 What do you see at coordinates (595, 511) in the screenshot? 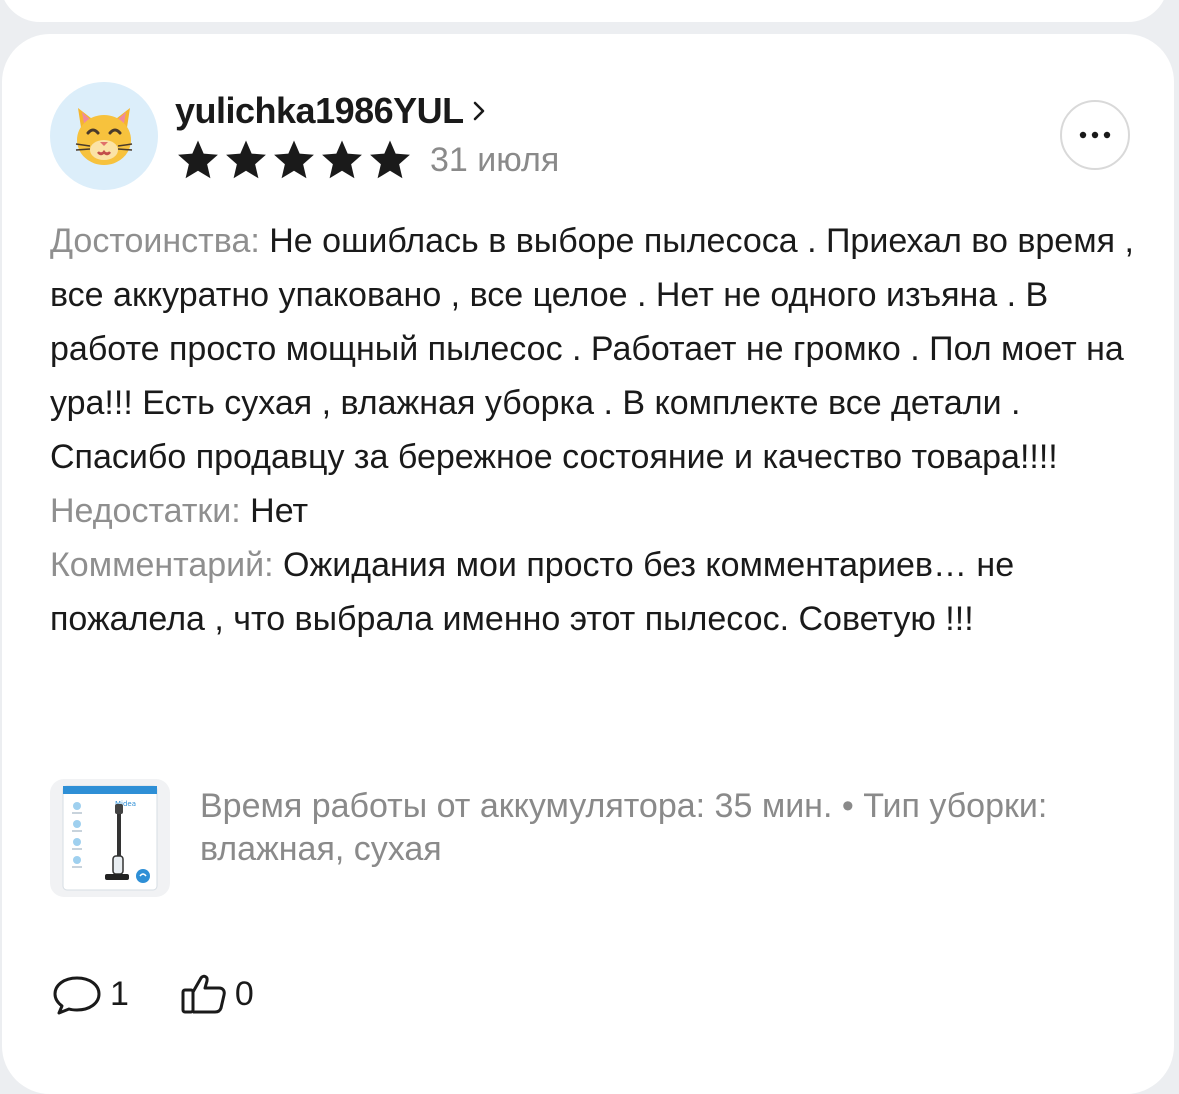
I see `cons-paragraph: Недостатки: Нет` at bounding box center [595, 511].